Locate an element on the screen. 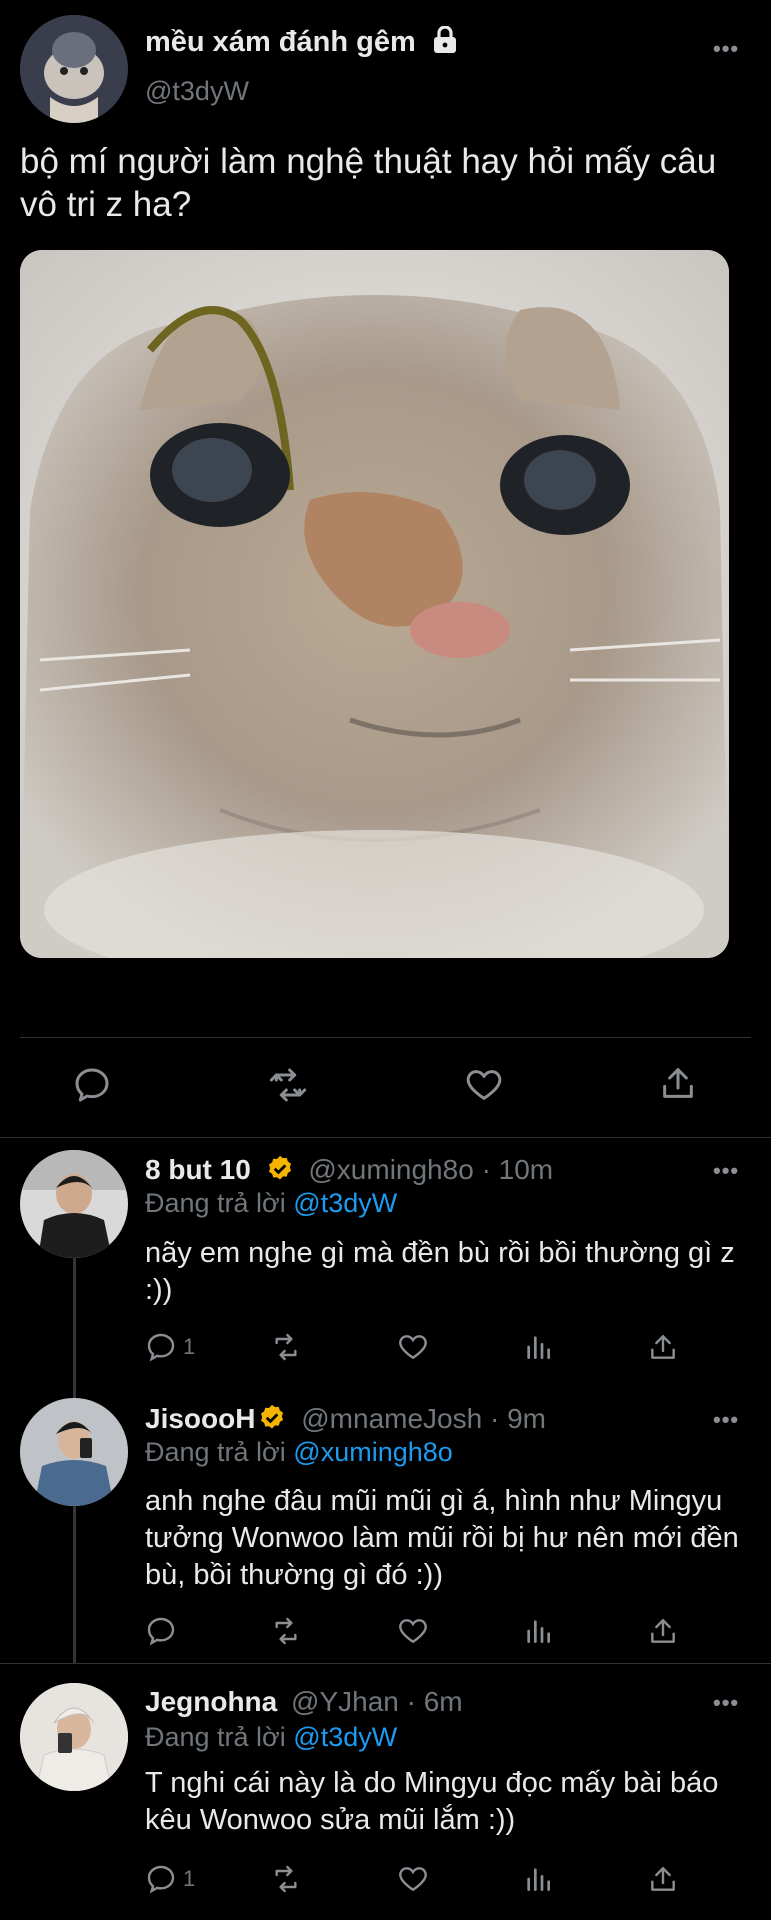 The width and height of the screenshot is (771, 1920). replying-to: Đang trả lời @xumingh8o is located at coordinates (299, 1452).